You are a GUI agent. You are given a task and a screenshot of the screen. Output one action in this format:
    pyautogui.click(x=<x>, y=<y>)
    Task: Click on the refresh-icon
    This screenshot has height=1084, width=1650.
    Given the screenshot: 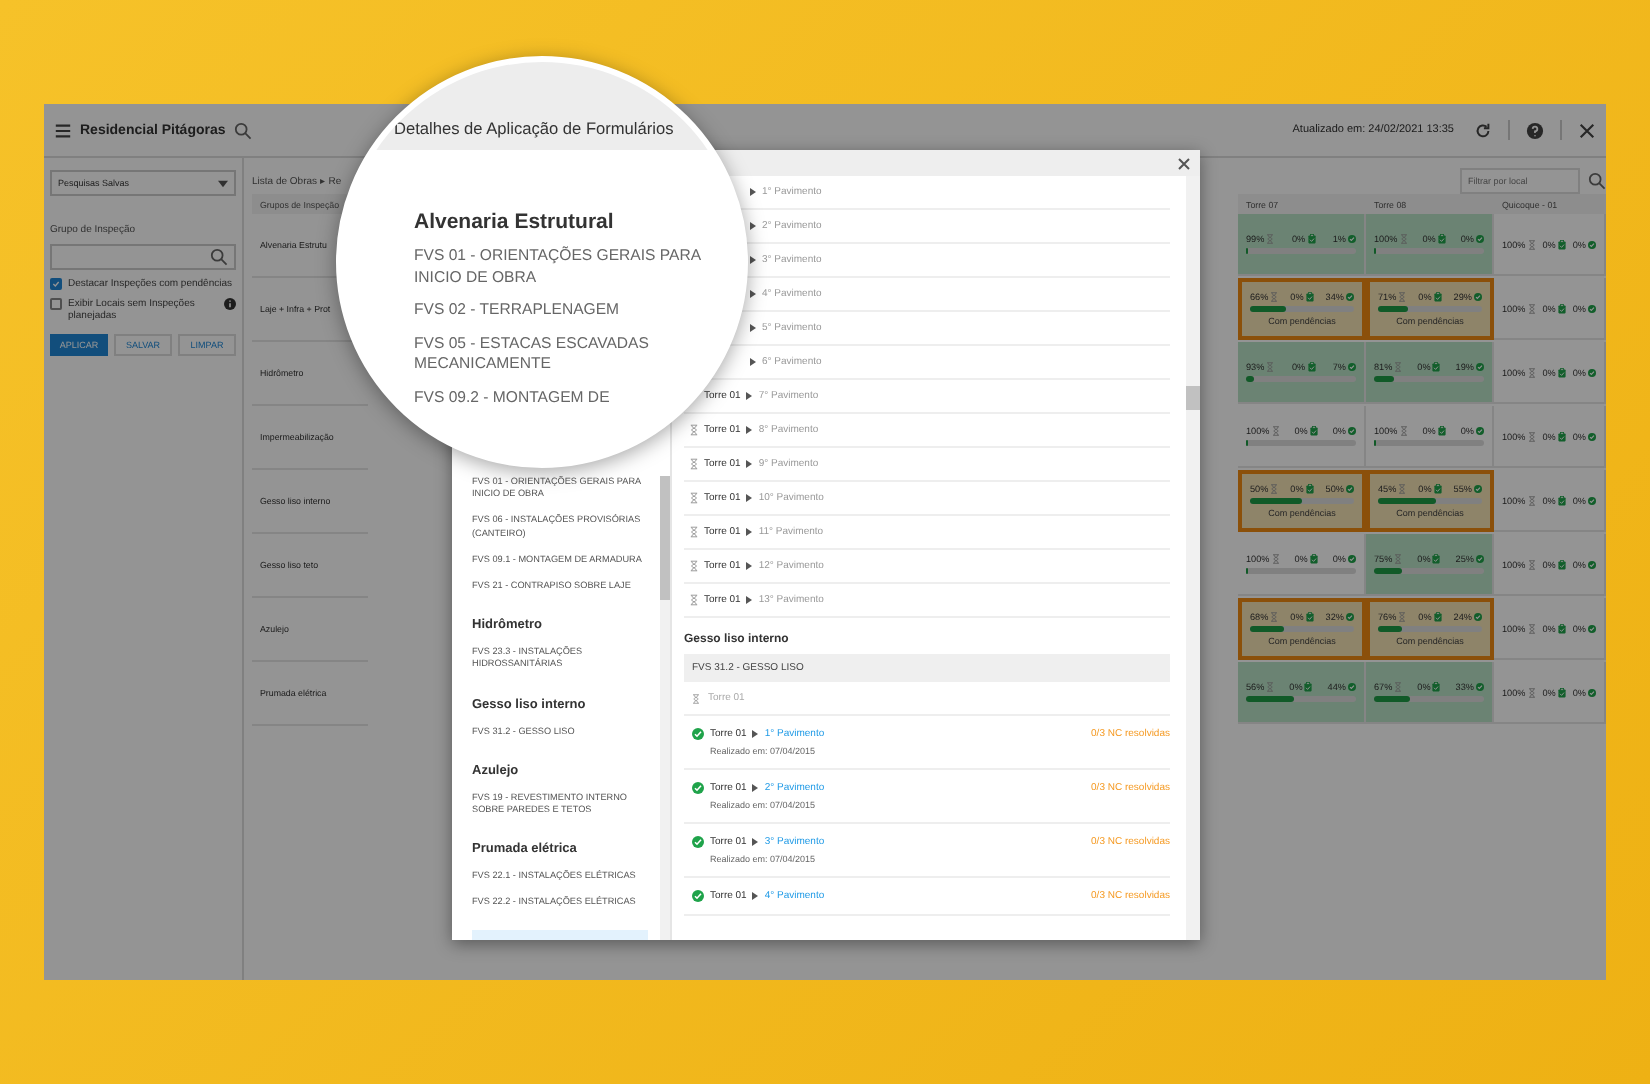 What is the action you would take?
    pyautogui.click(x=1483, y=130)
    